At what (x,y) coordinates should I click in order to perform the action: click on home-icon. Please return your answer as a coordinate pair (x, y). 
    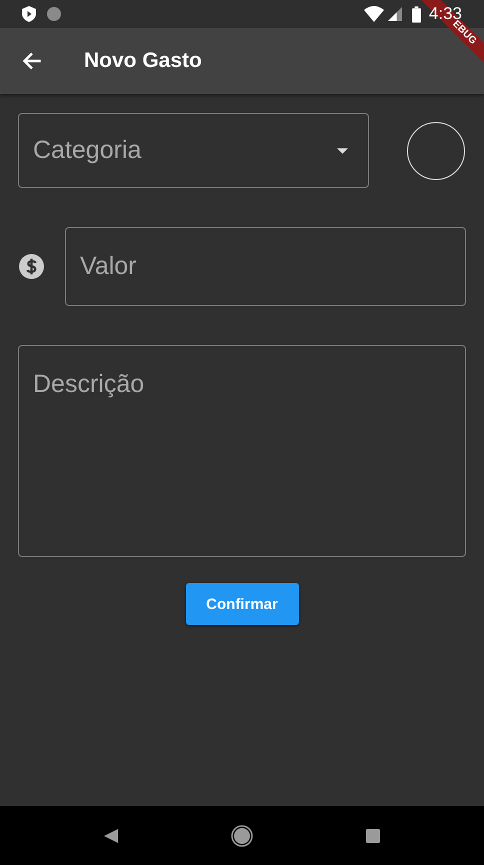
    Looking at the image, I should click on (242, 835).